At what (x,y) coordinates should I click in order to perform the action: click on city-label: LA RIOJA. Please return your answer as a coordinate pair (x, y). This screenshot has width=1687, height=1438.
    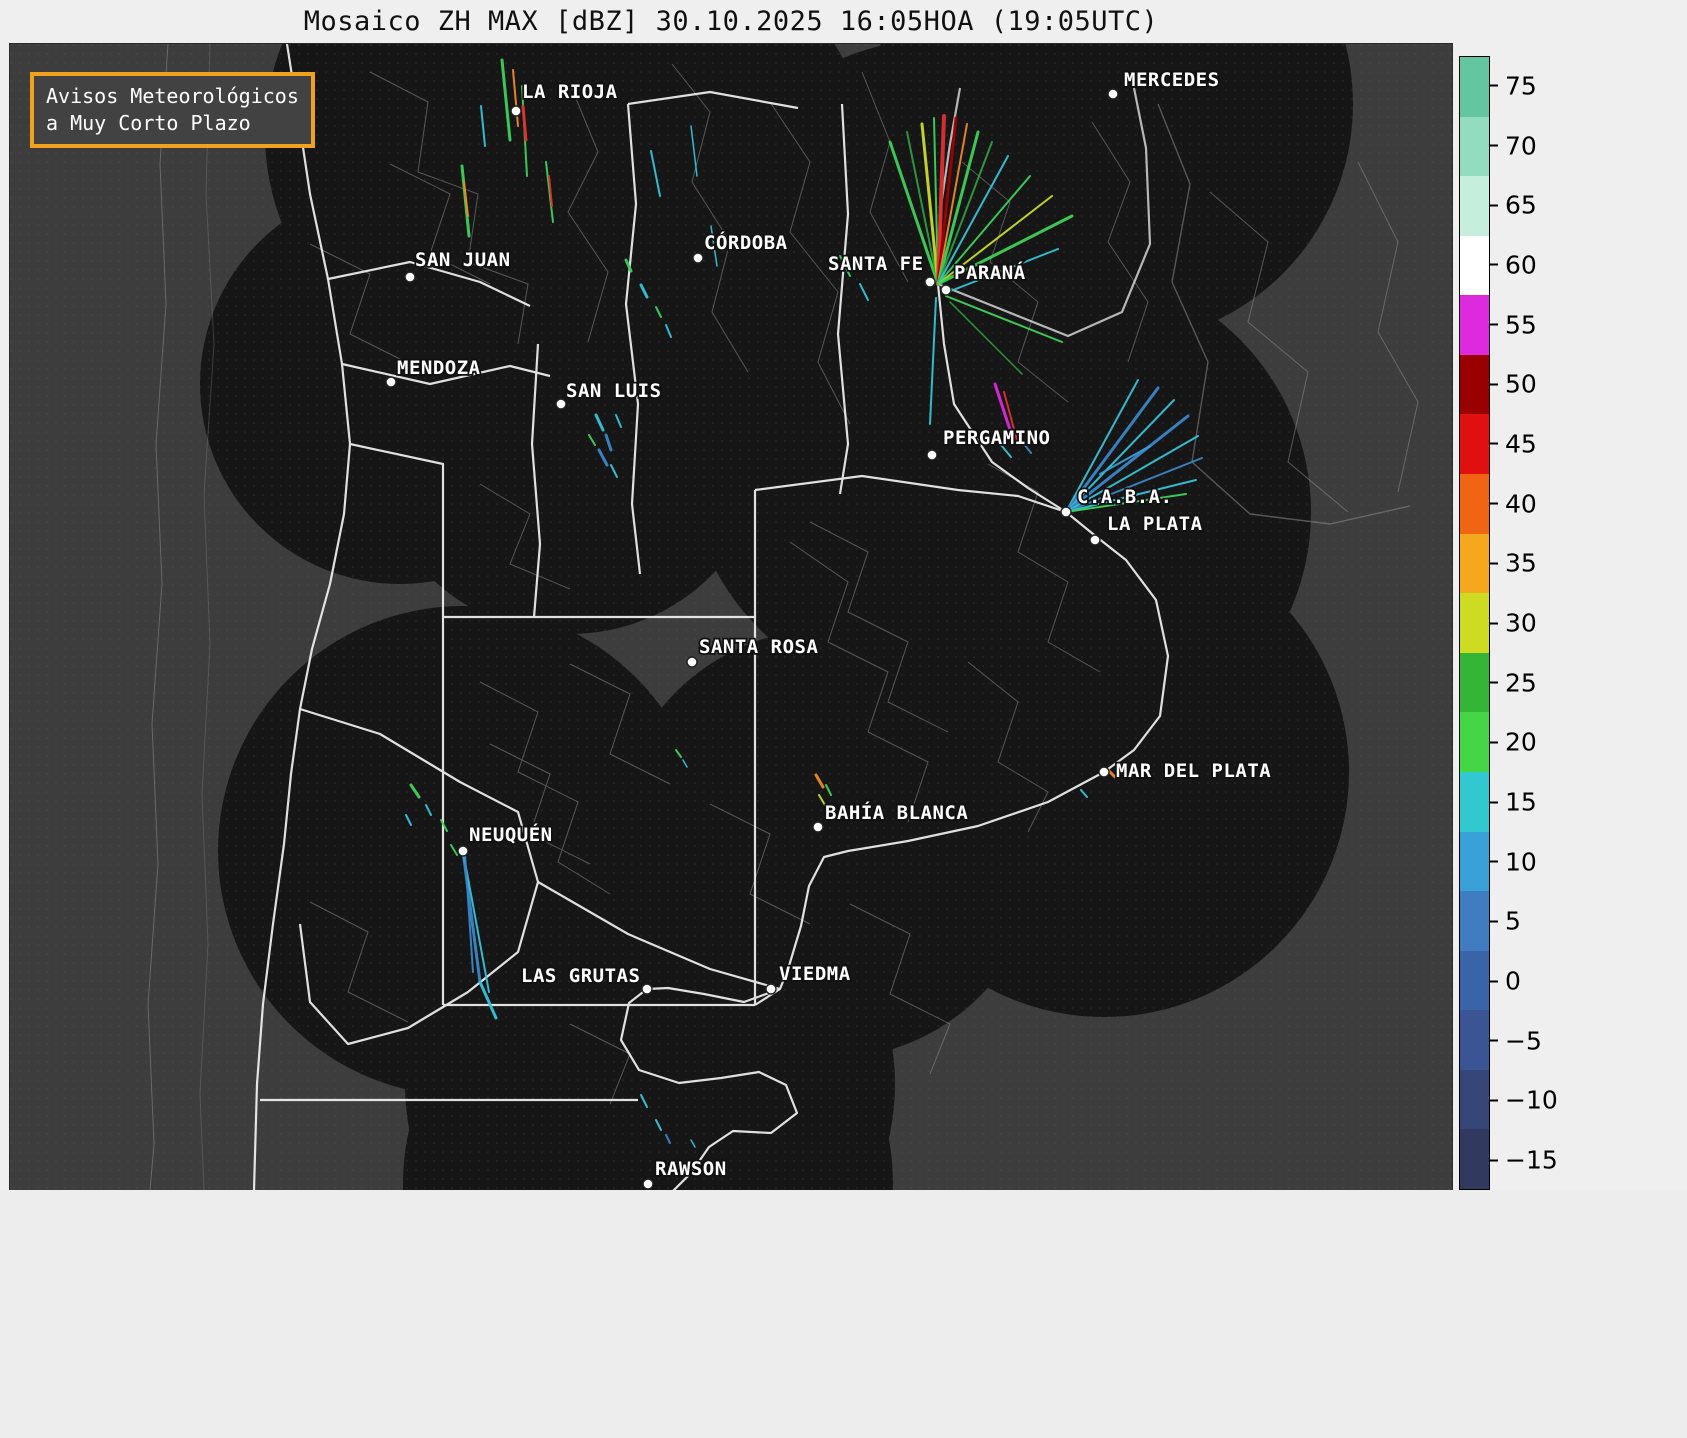
    Looking at the image, I should click on (570, 92).